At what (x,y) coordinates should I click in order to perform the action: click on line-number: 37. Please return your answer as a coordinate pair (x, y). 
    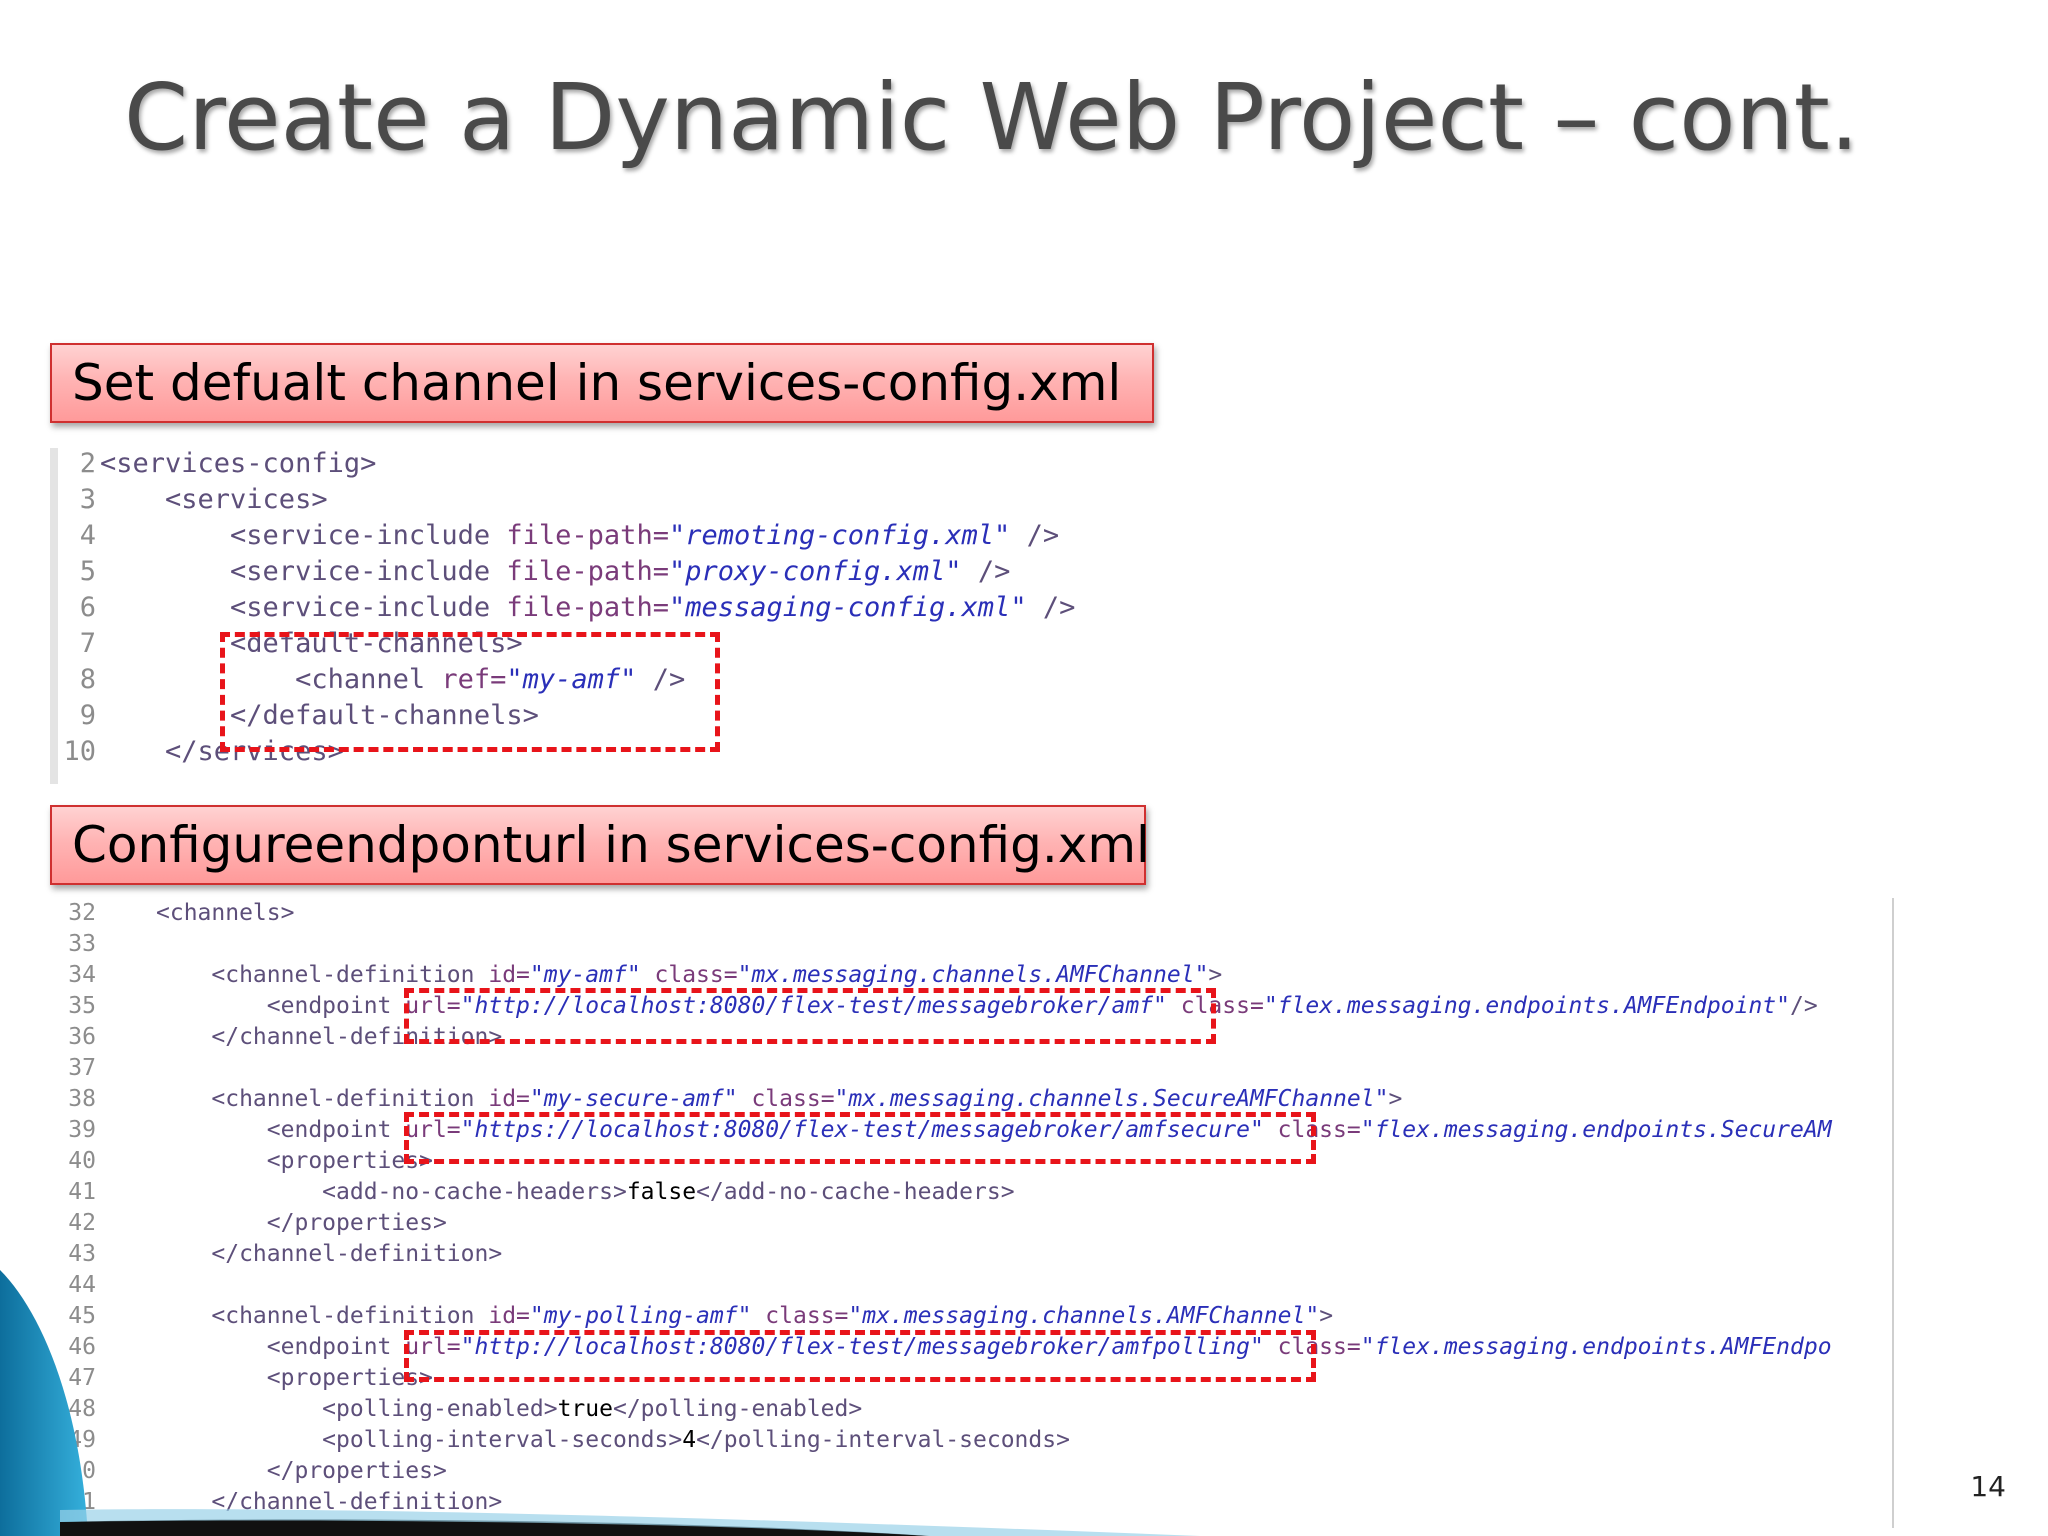
    Looking at the image, I should click on (82, 1068).